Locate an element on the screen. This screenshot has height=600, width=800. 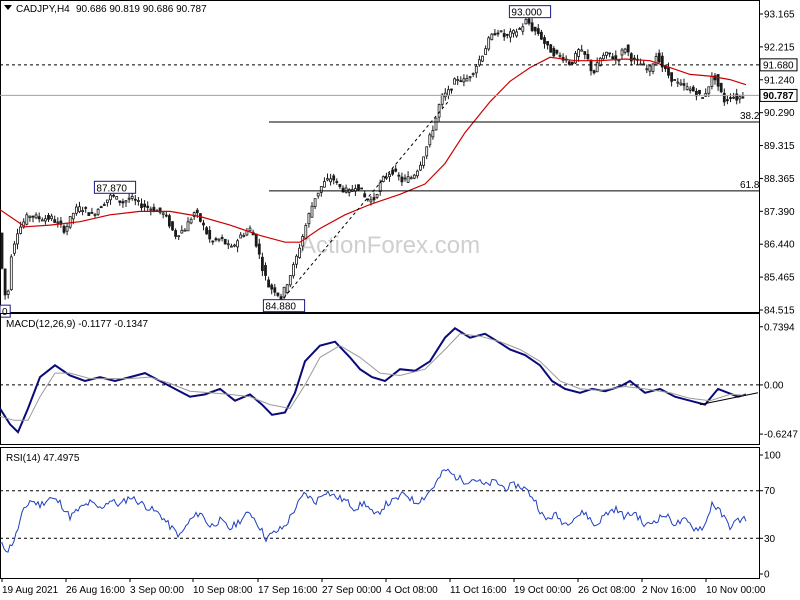
collapse-triangle-icon is located at coordinates (8, 7).